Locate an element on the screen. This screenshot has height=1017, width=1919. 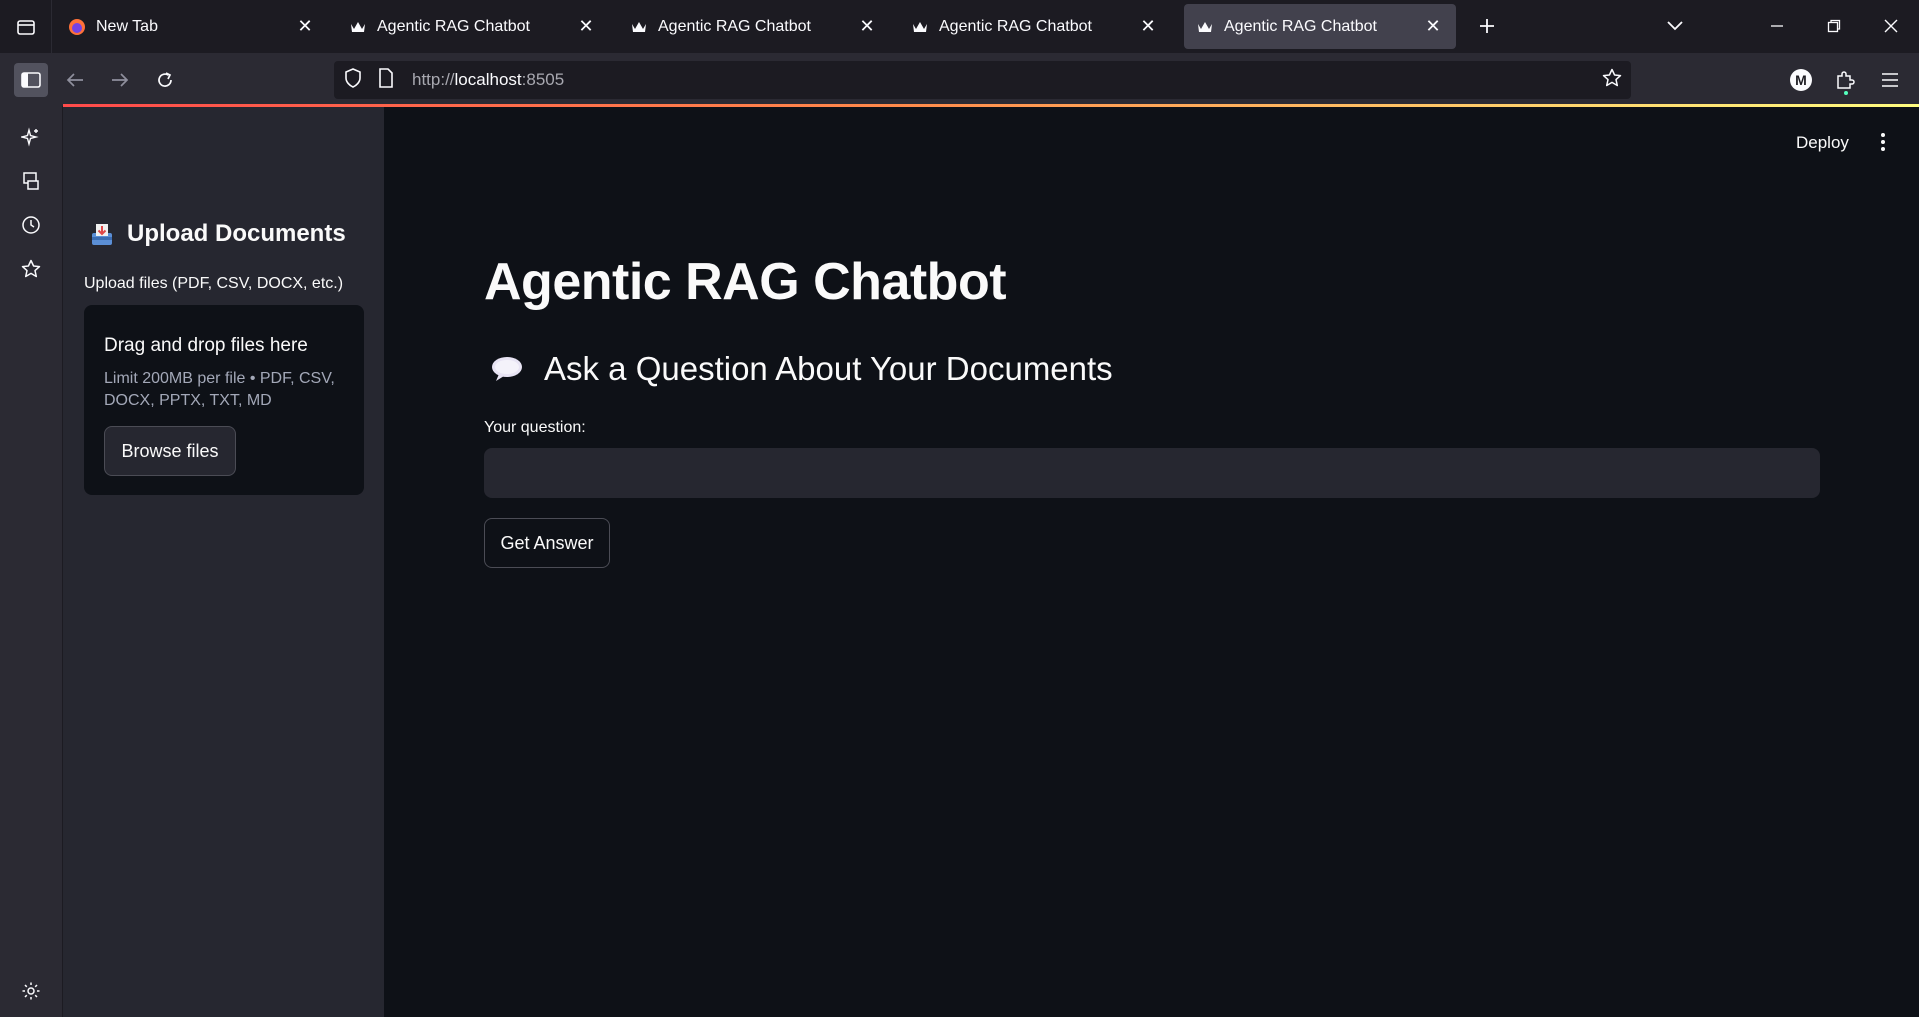
chevron-down-icon is located at coordinates (1675, 26).